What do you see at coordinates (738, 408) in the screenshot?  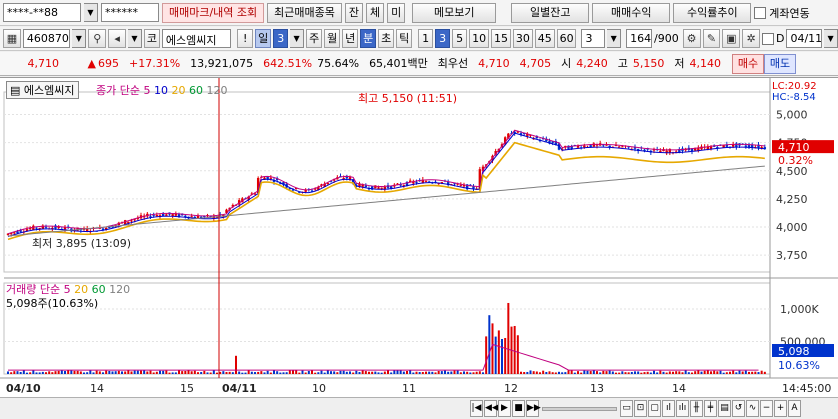 I see `reset-icon: ↺` at bounding box center [738, 408].